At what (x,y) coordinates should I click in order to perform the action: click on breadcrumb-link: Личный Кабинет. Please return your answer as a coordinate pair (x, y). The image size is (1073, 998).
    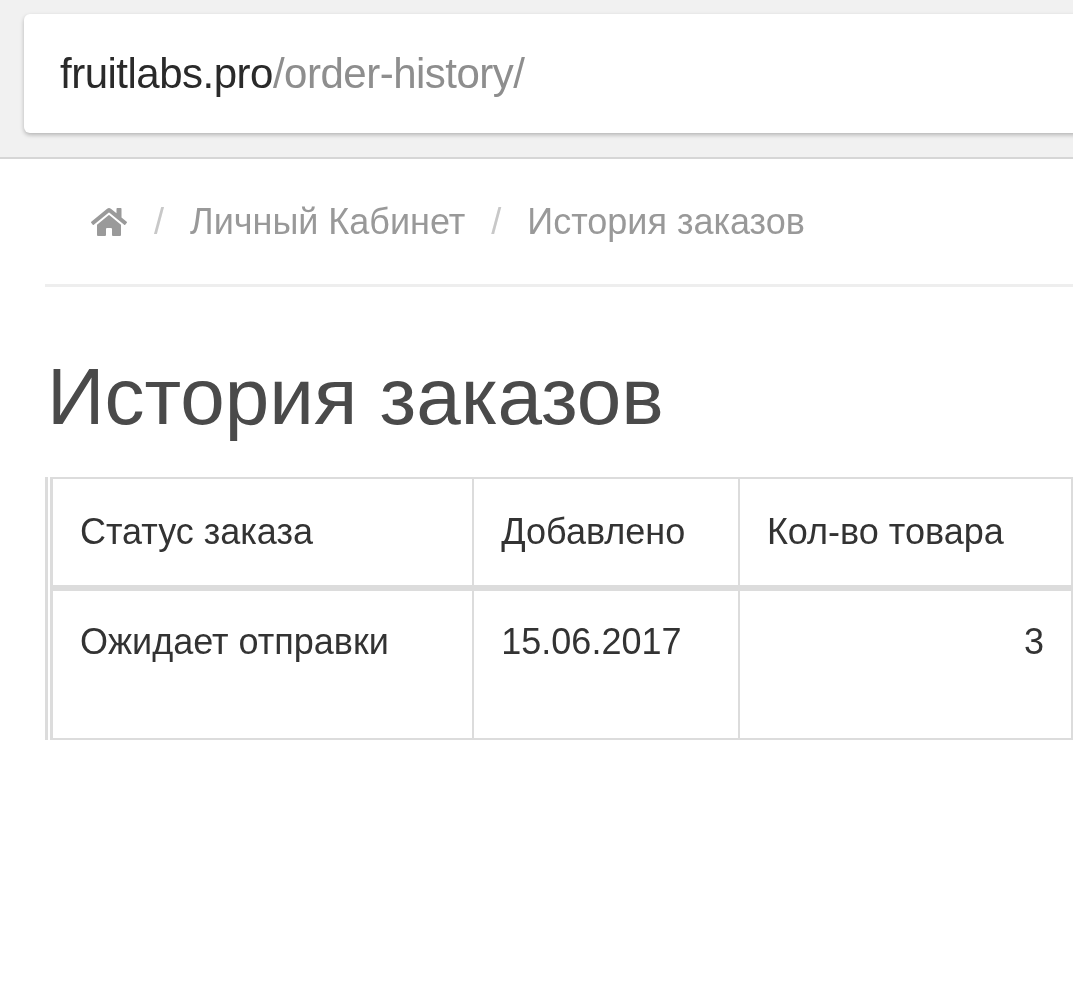
    Looking at the image, I should click on (328, 221).